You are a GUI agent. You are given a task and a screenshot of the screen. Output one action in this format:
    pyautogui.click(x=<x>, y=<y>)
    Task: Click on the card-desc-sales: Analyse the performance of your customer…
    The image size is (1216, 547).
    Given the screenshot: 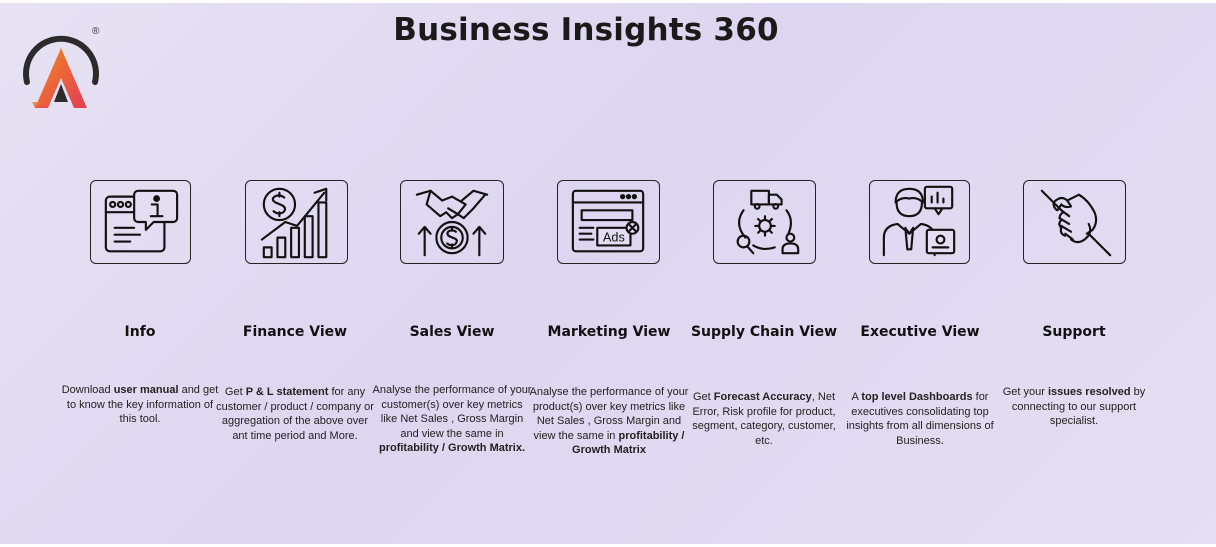 What is the action you would take?
    pyautogui.click(x=452, y=419)
    